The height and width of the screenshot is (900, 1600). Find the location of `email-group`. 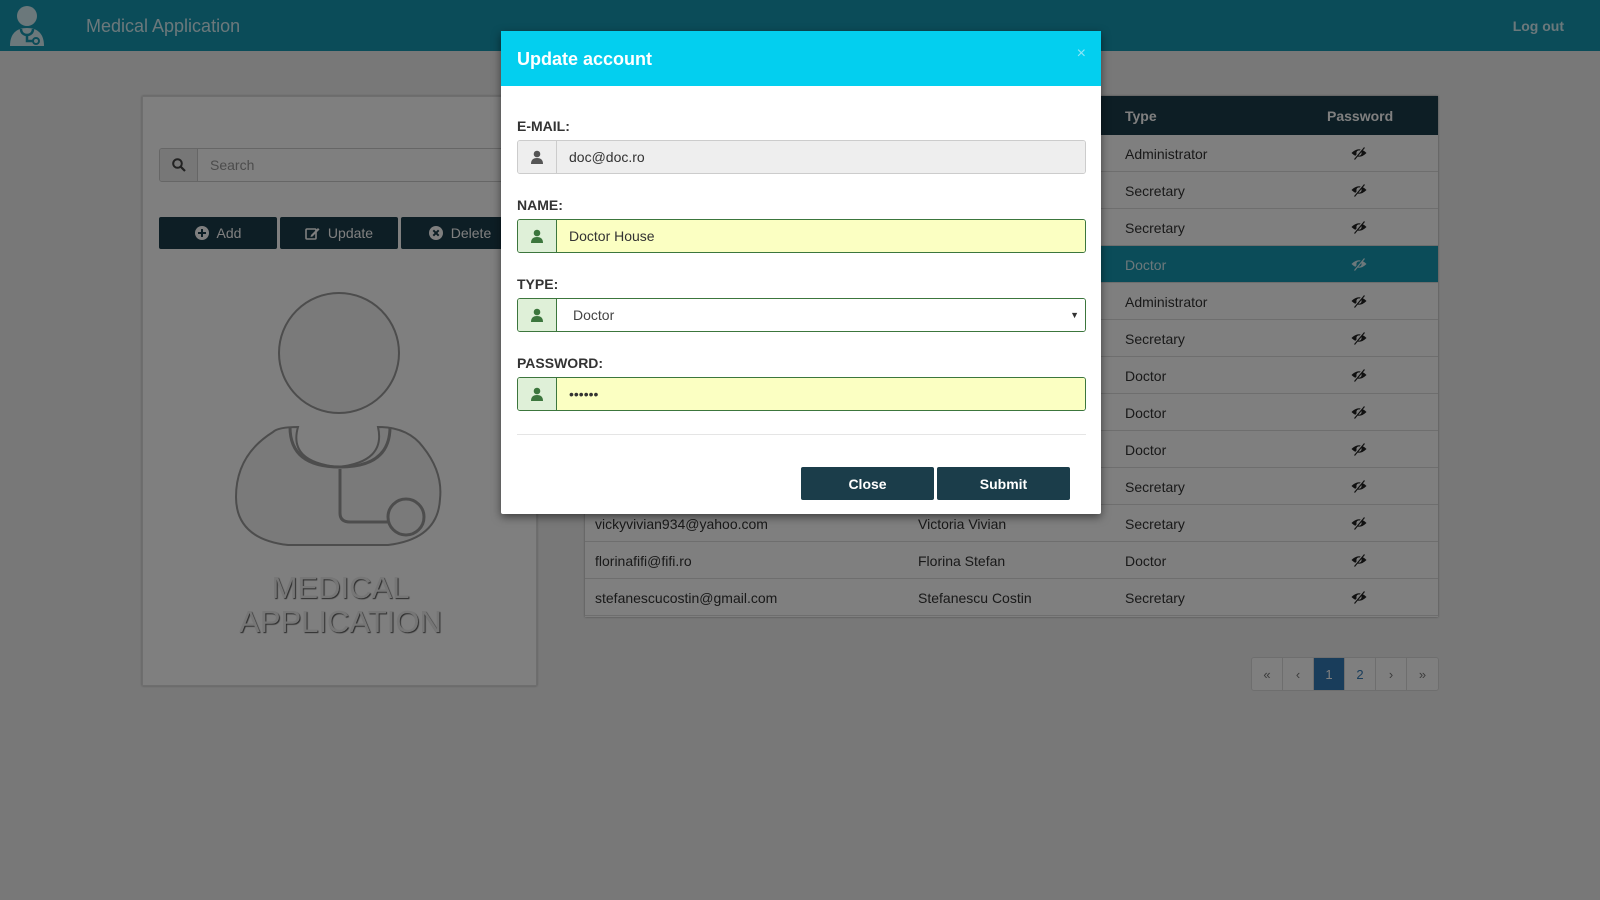

email-group is located at coordinates (801, 157).